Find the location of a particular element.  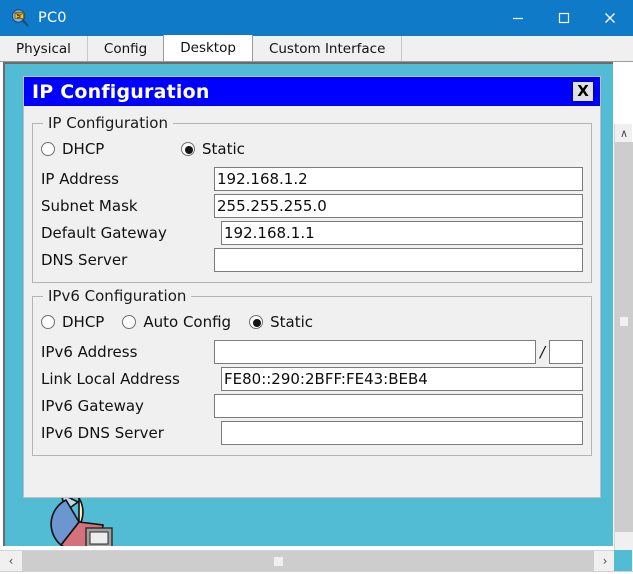

close-button is located at coordinates (610, 18).